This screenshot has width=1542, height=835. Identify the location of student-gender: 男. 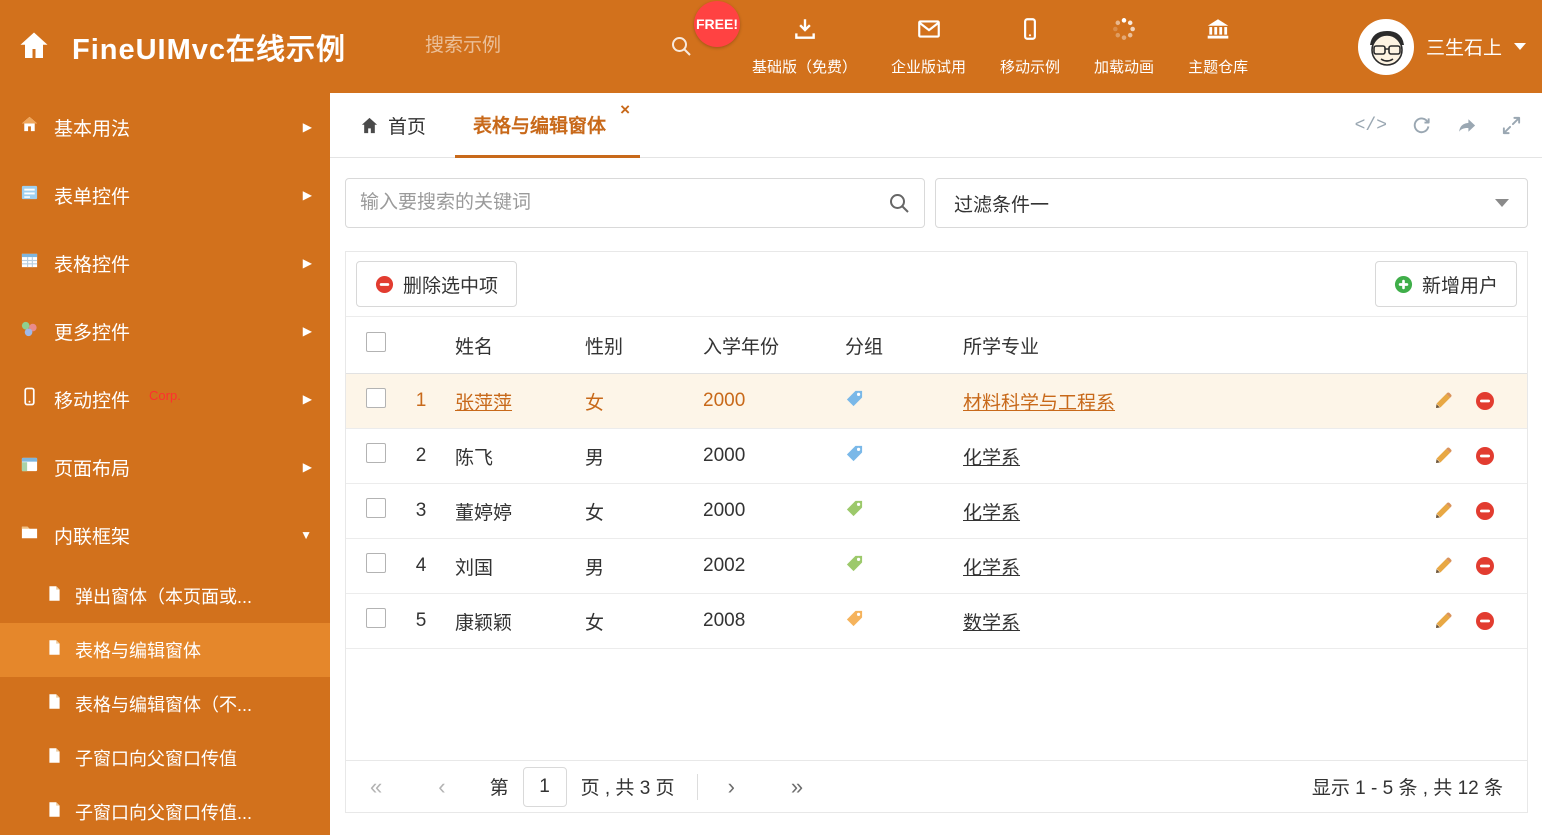
(627, 566).